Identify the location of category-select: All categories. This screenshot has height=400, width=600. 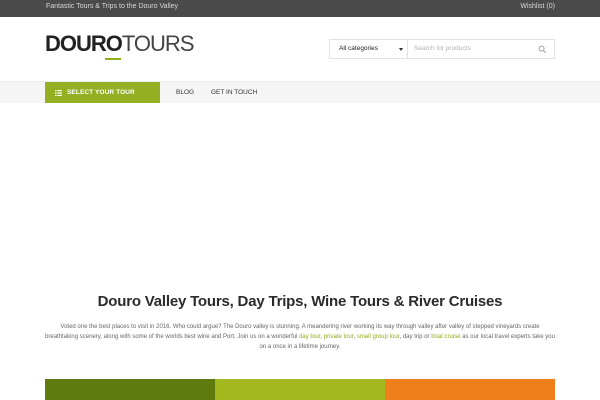
(369, 49).